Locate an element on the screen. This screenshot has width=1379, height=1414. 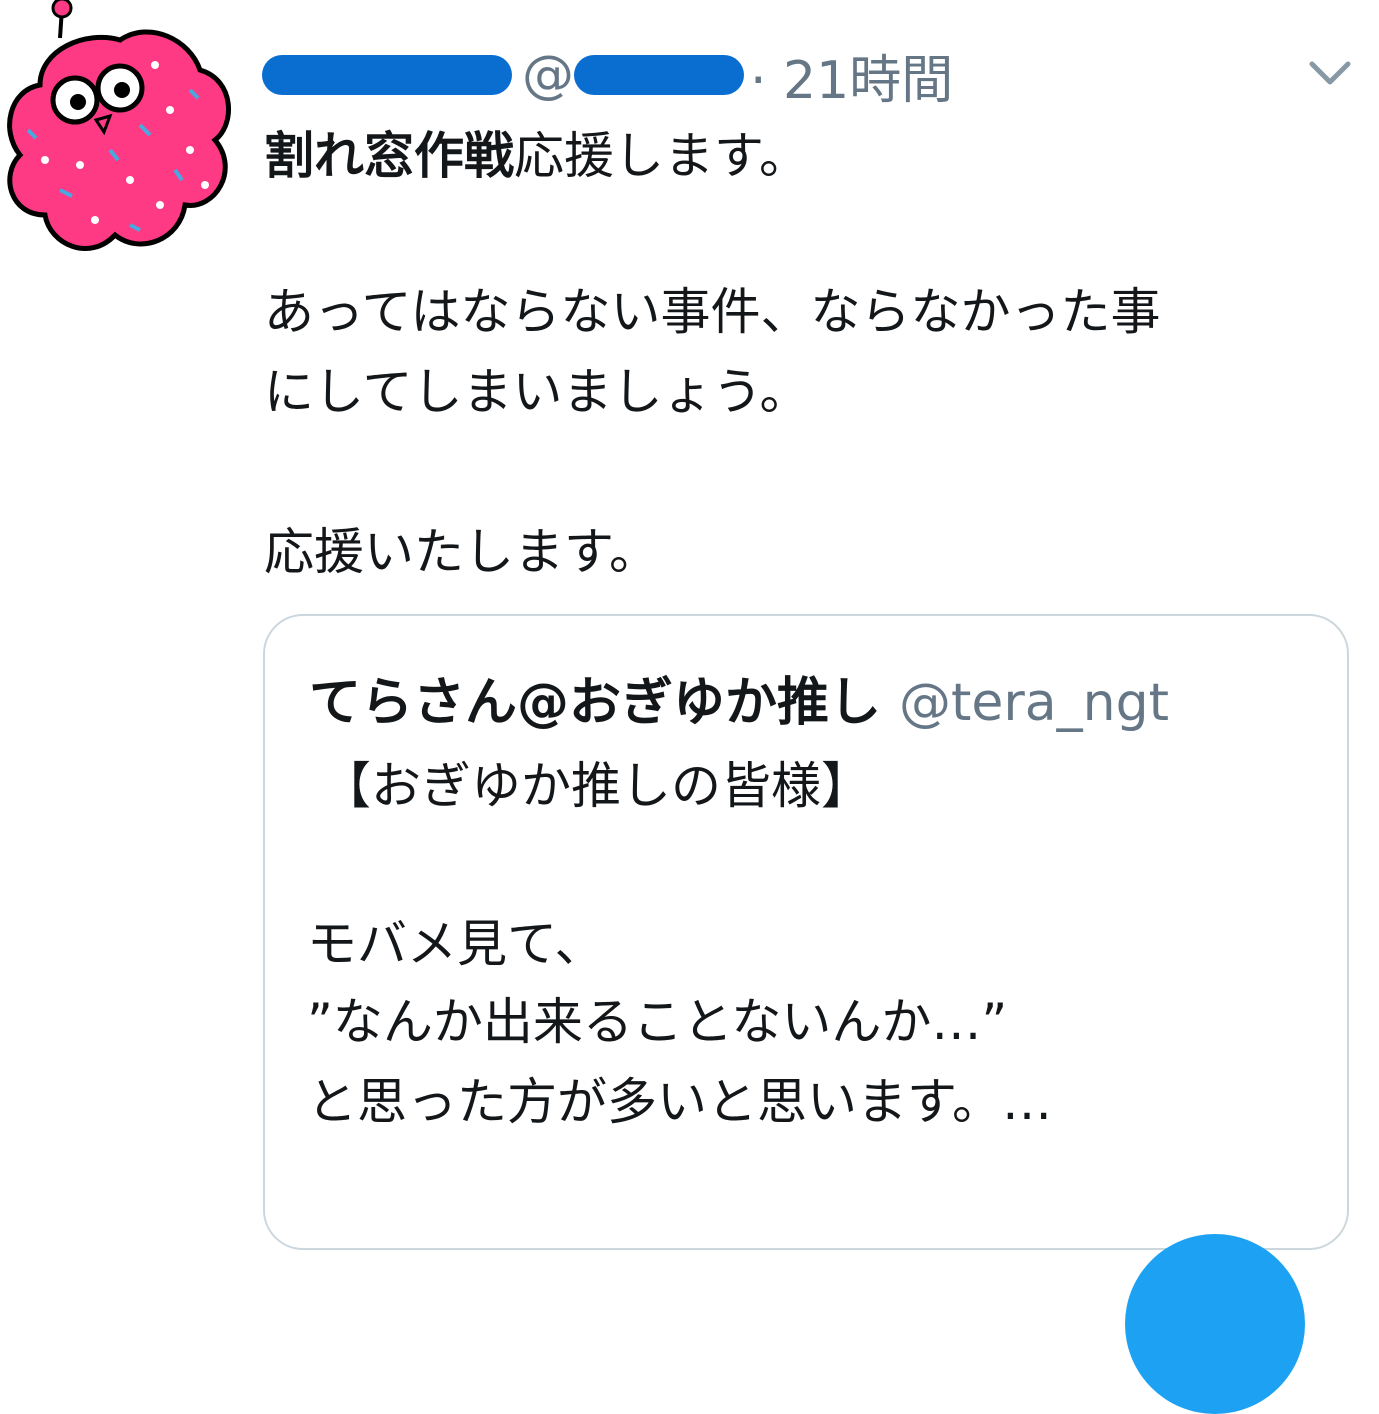
quoted-text-line-1: 【おぎゆか推しの皆様】 is located at coordinates (596, 786).